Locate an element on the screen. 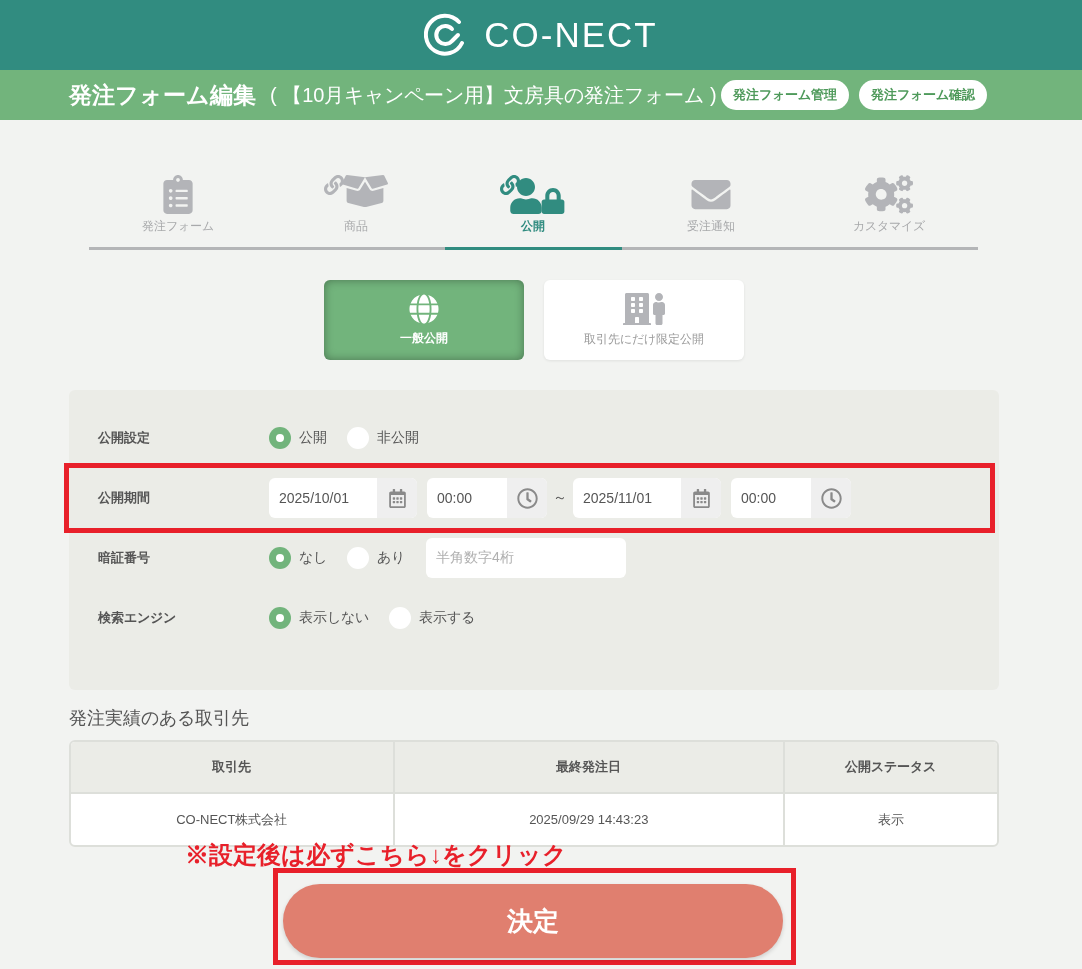 The image size is (1082, 969). logo-text: CO-NECT is located at coordinates (571, 35).